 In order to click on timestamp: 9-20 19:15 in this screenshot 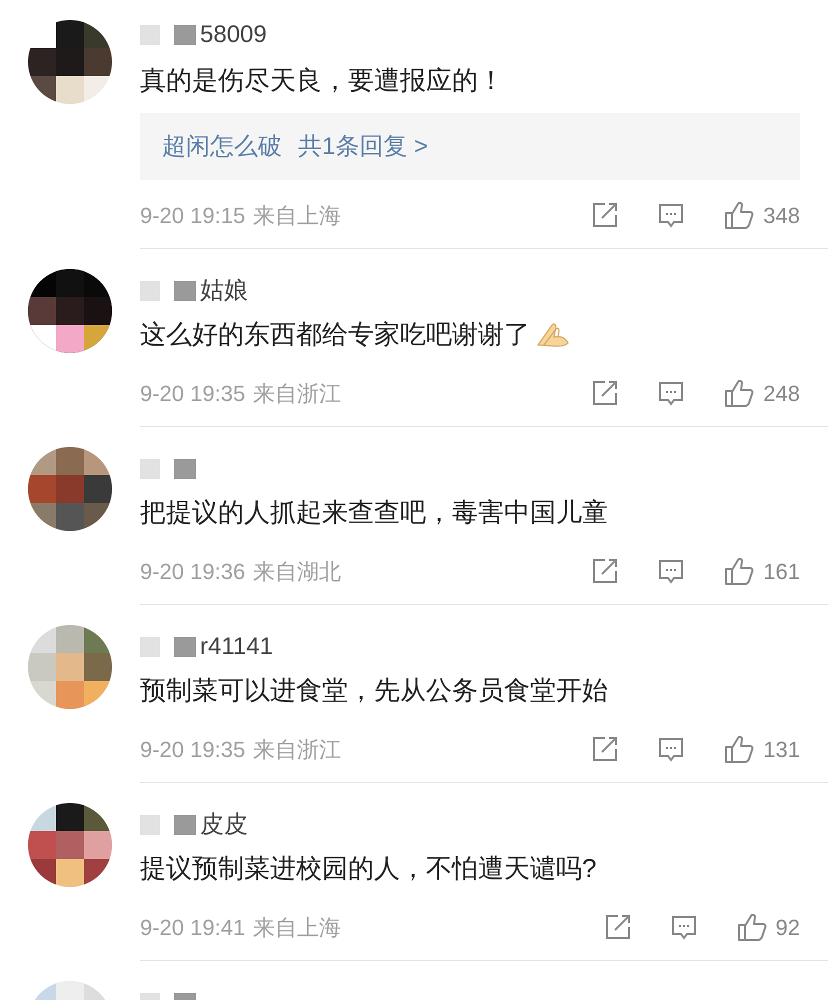, I will do `click(193, 216)`.